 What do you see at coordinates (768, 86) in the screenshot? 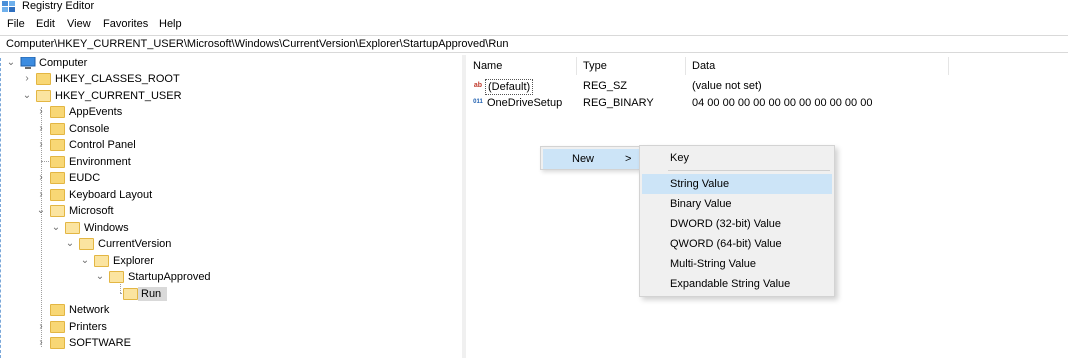
I see `value-row-default: ab (Default) REG_SZ (value not set)` at bounding box center [768, 86].